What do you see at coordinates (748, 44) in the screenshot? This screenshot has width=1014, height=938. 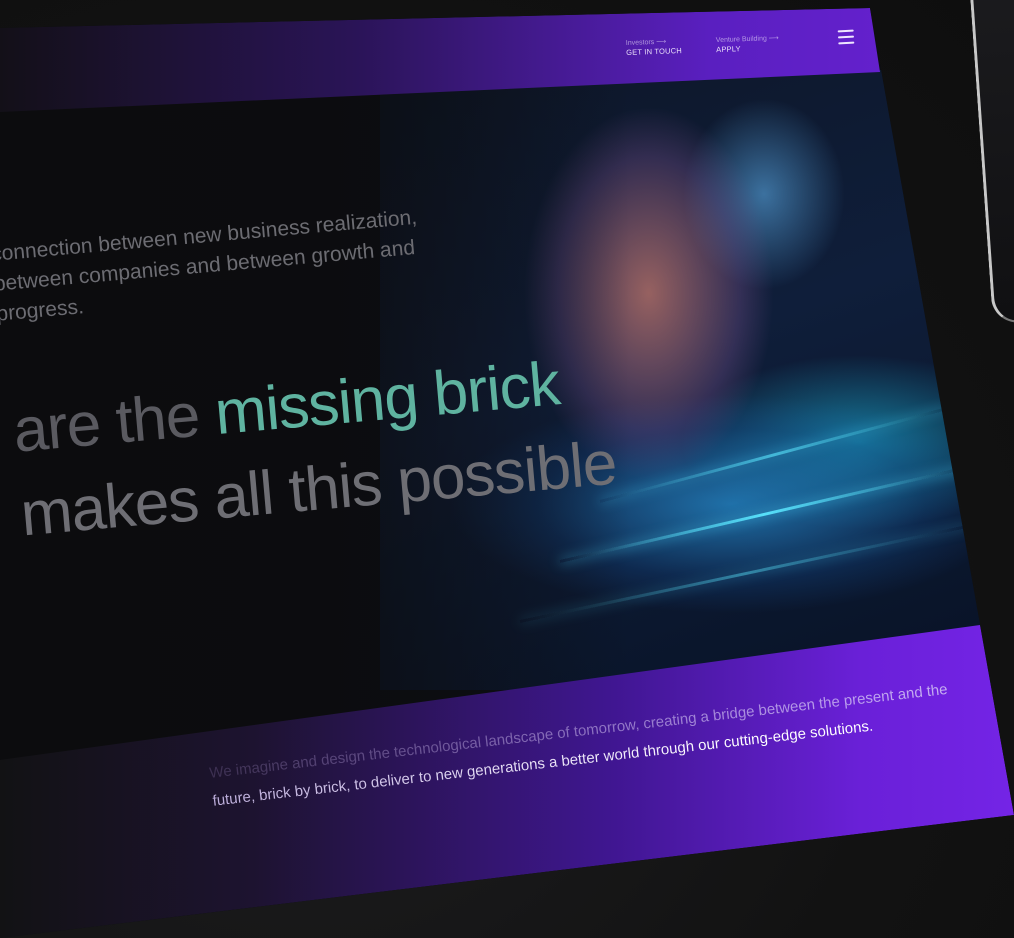 I see `nav-venture-building: Venture Building ⟶ APPLY` at bounding box center [748, 44].